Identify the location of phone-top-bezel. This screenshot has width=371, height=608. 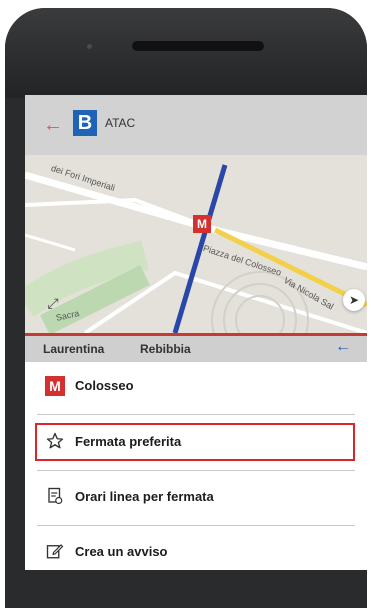
(186, 53).